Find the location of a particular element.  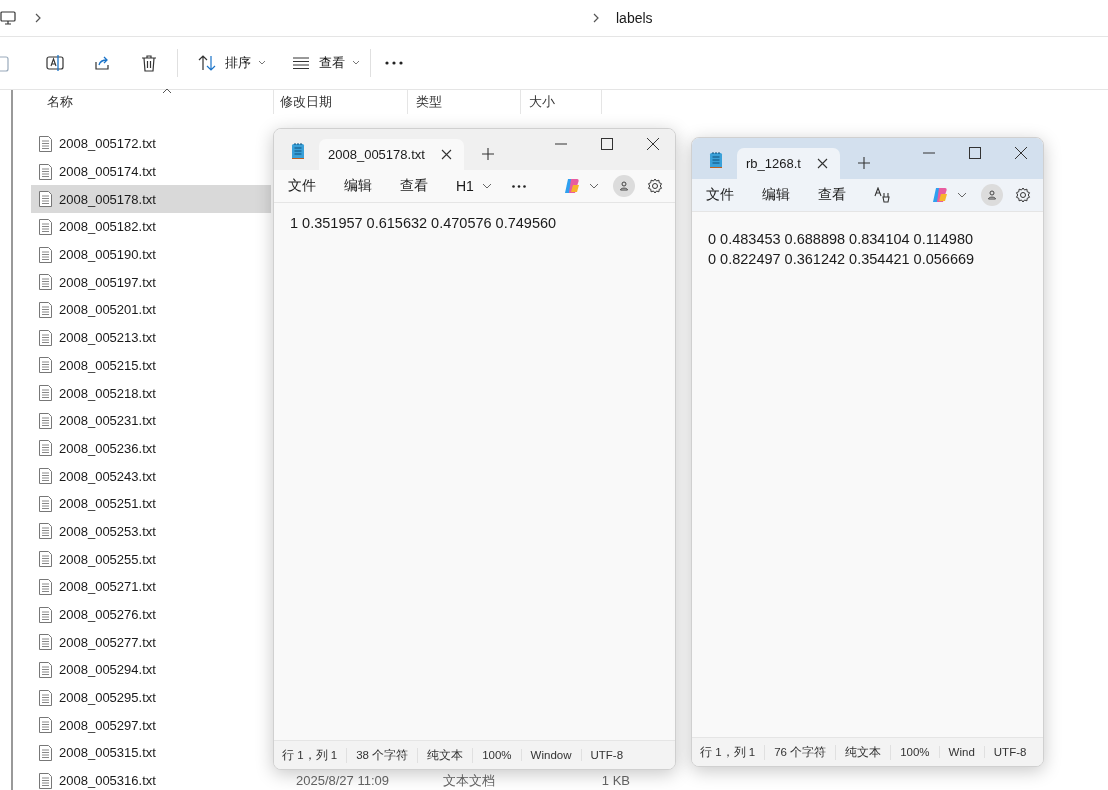

breadcrumb-item: labels is located at coordinates (634, 18).